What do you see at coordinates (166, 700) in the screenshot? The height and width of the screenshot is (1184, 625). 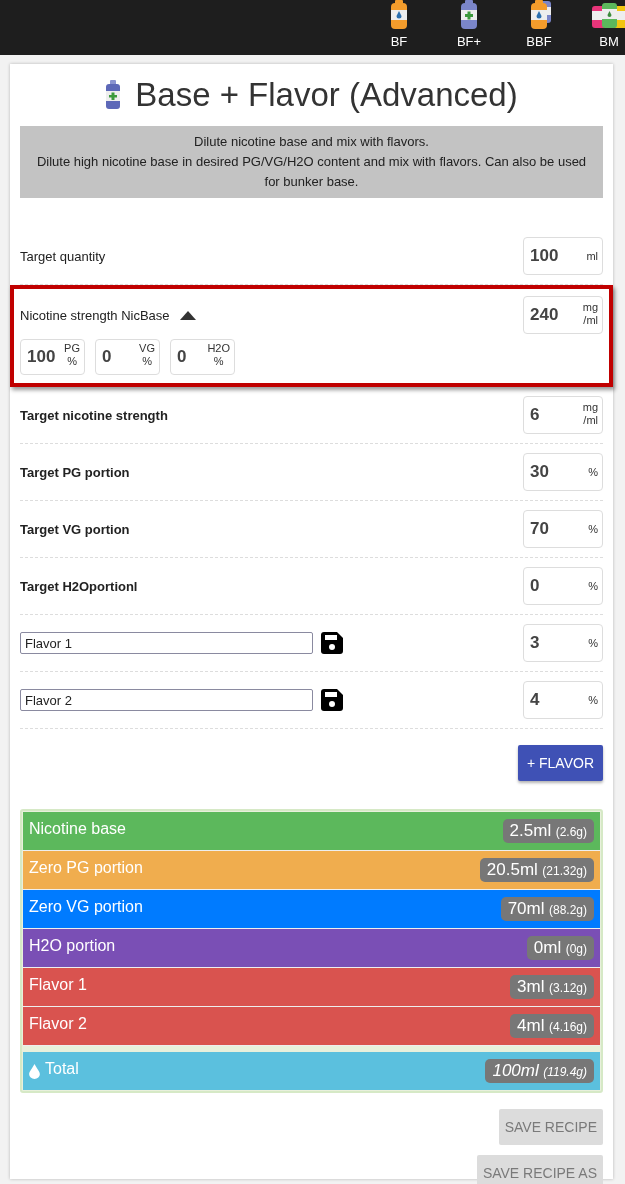 I see `flavor-name-field: Flavor 2` at bounding box center [166, 700].